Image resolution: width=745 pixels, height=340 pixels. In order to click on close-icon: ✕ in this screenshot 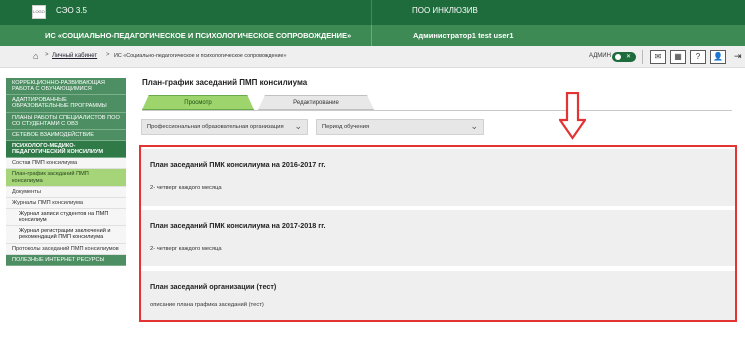, I will do `click(628, 57)`.